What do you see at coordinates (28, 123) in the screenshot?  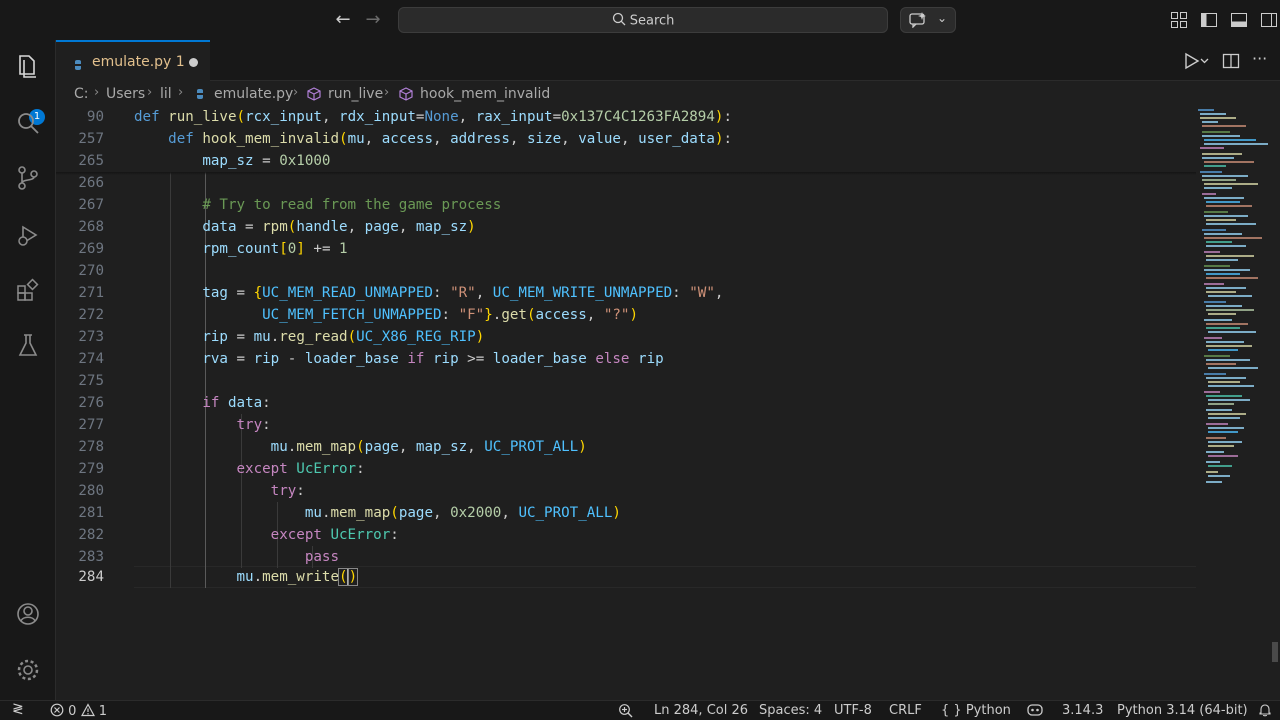 I see `search-icon` at bounding box center [28, 123].